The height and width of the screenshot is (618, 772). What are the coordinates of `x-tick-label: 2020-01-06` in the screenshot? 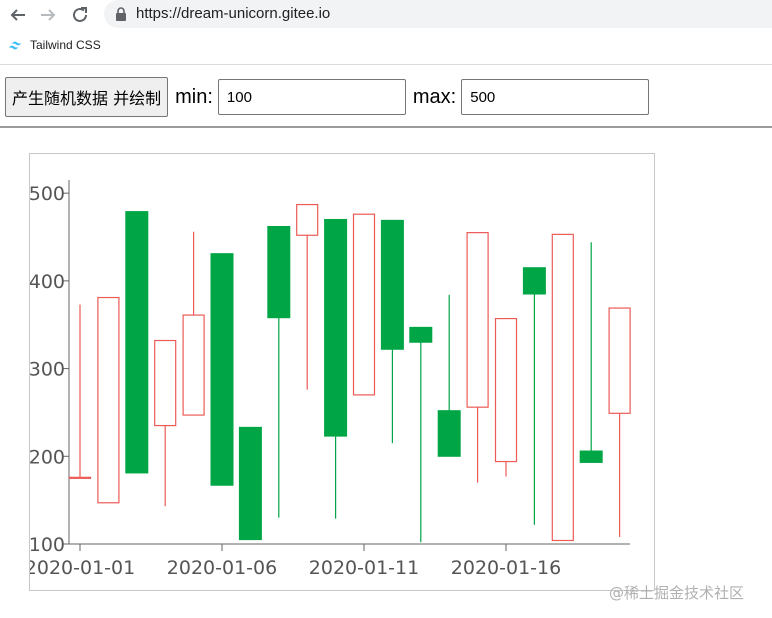 It's located at (222, 568).